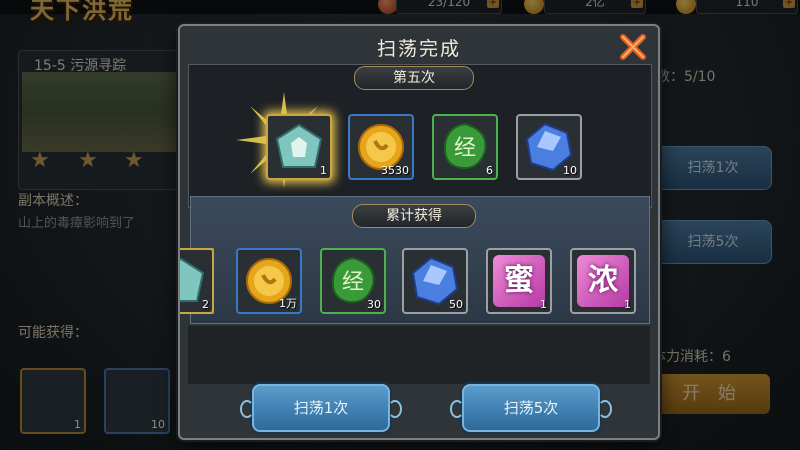 This screenshot has width=800, height=450. I want to click on thick-icon: 浓, so click(603, 281).